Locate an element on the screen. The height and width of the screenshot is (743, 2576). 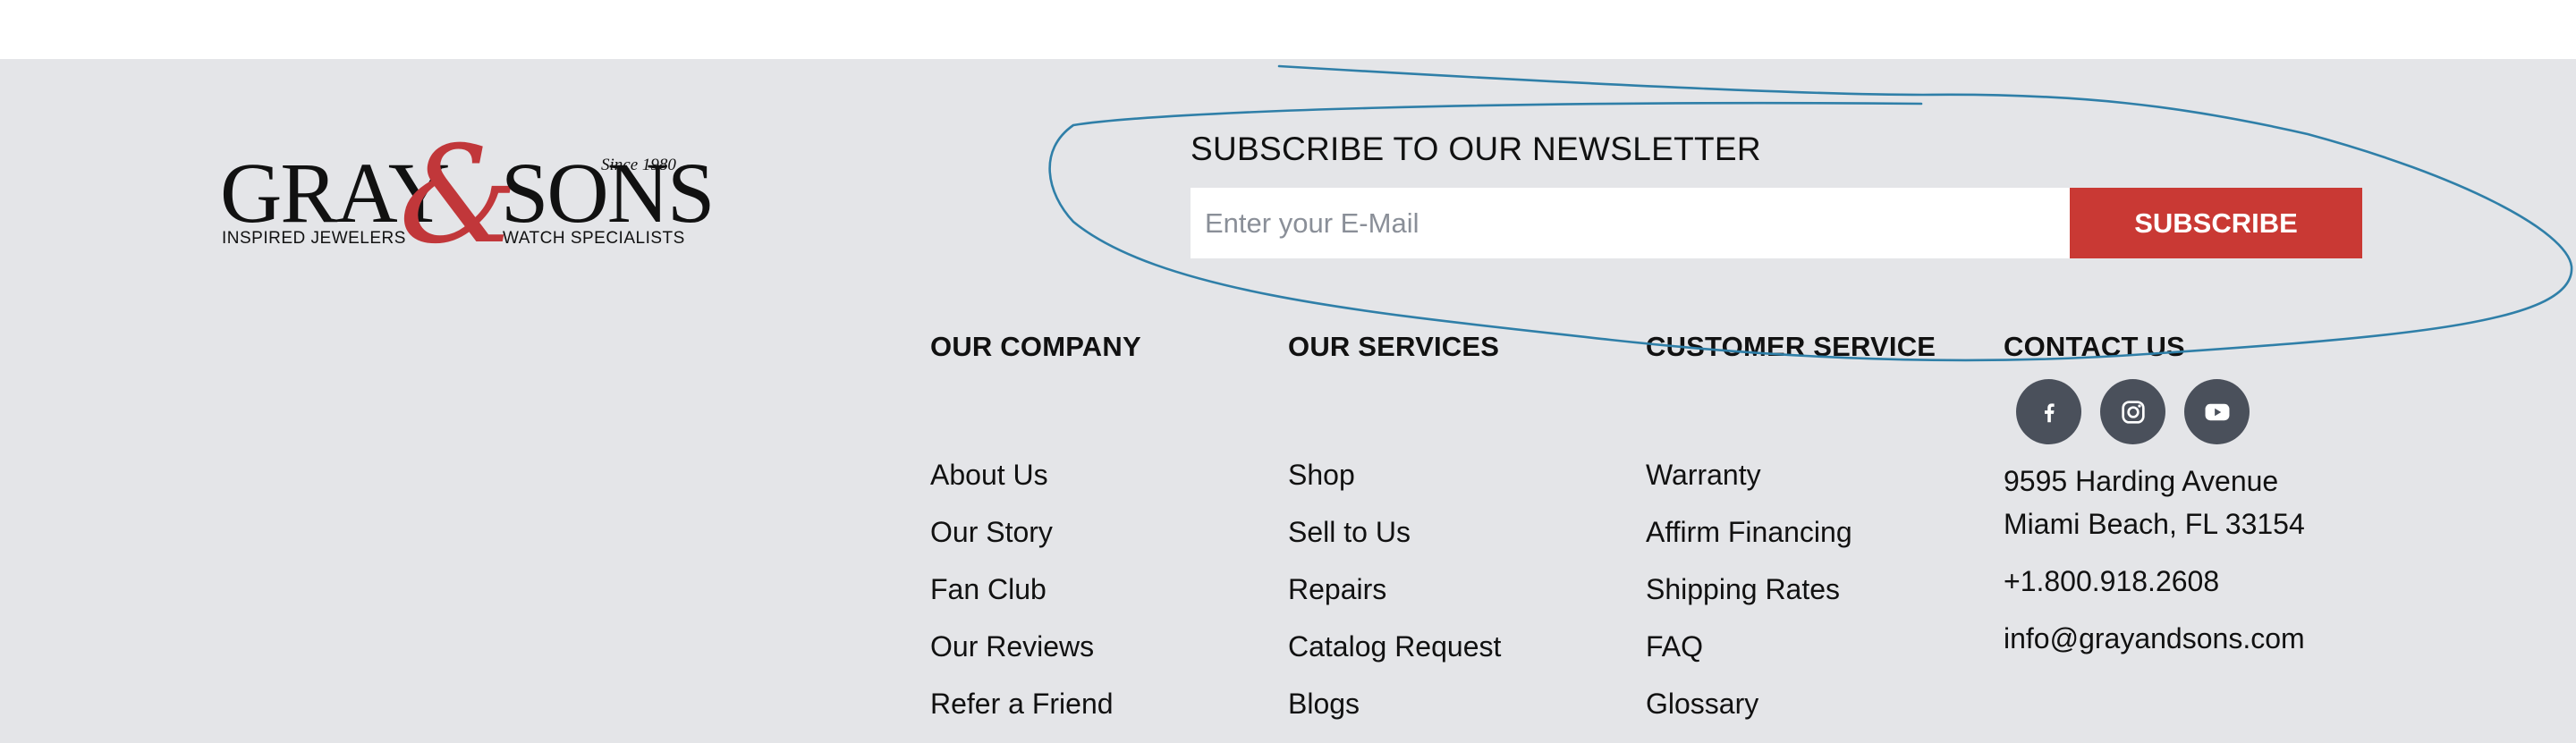
logo-tagline-right: WATCH SPECIALISTS is located at coordinates (594, 238).